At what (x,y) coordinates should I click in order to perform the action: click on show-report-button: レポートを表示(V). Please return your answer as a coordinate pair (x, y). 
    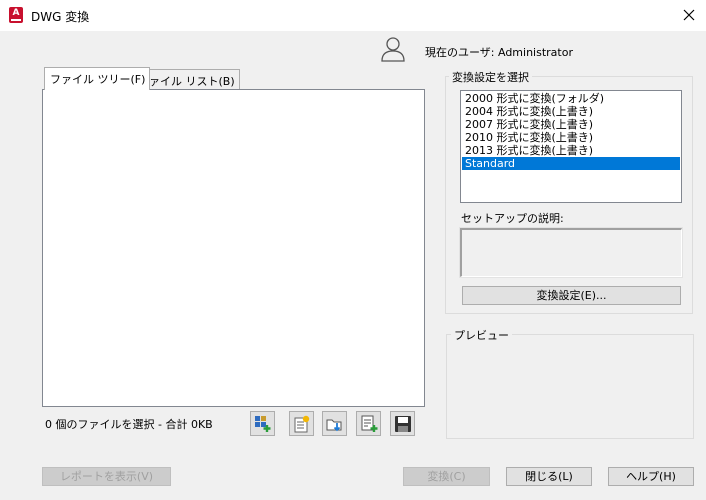
    Looking at the image, I should click on (106, 476).